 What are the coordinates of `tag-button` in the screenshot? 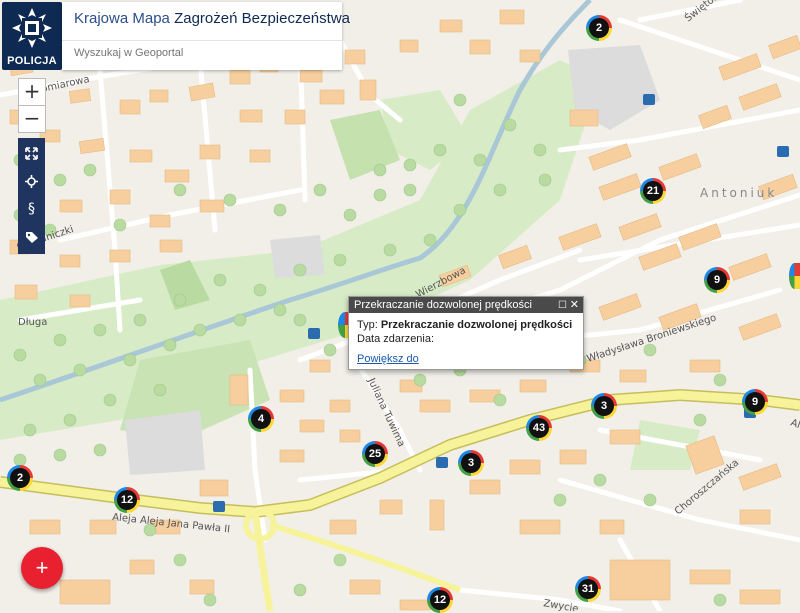 It's located at (31, 237).